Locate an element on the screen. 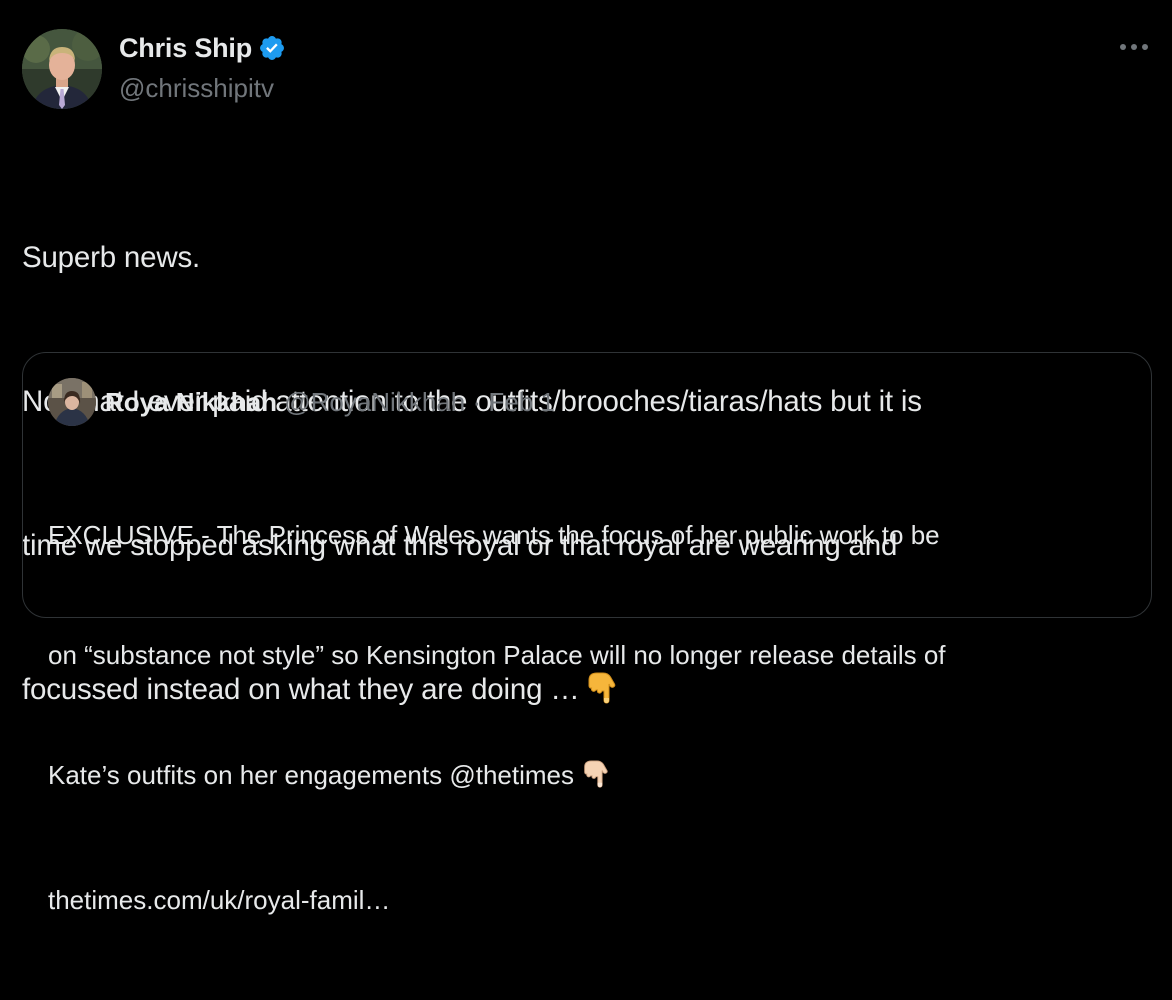  quoted-author-handle: @RoyaNikkhah is located at coordinates (374, 402).